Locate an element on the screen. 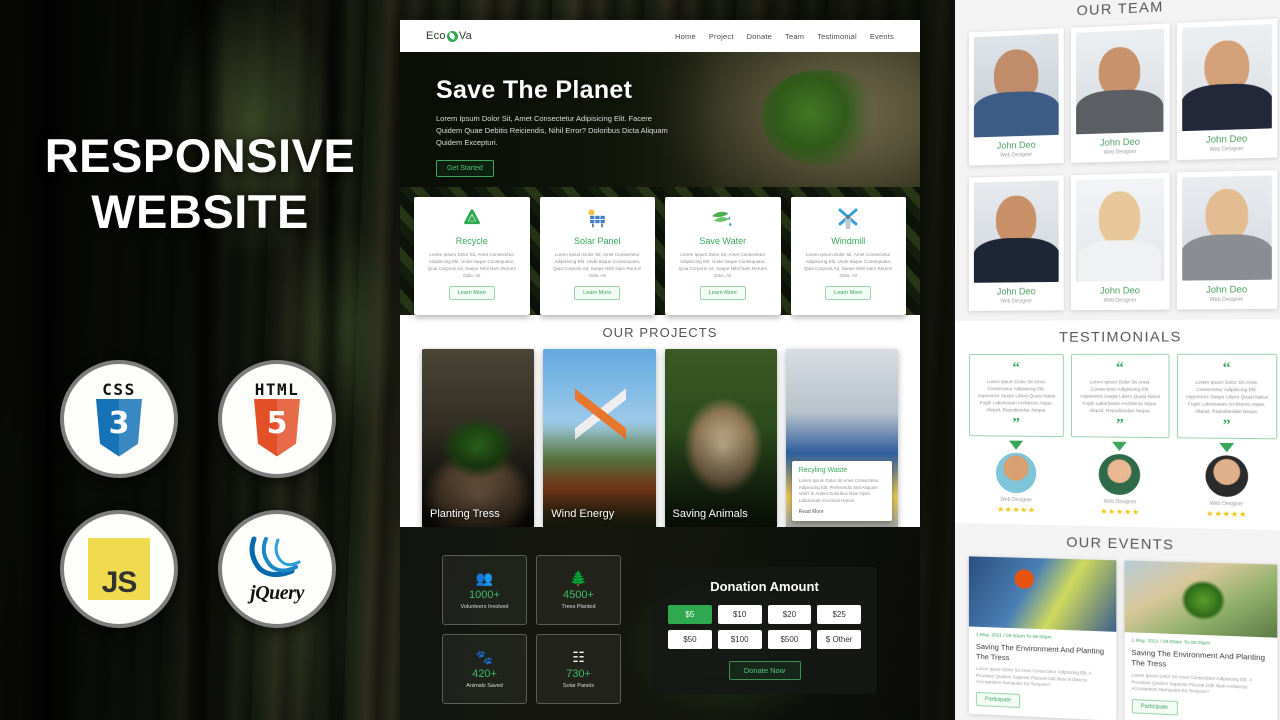 Image resolution: width=1280 pixels, height=720 pixels. nav-item-donate: Donate is located at coordinates (759, 36).